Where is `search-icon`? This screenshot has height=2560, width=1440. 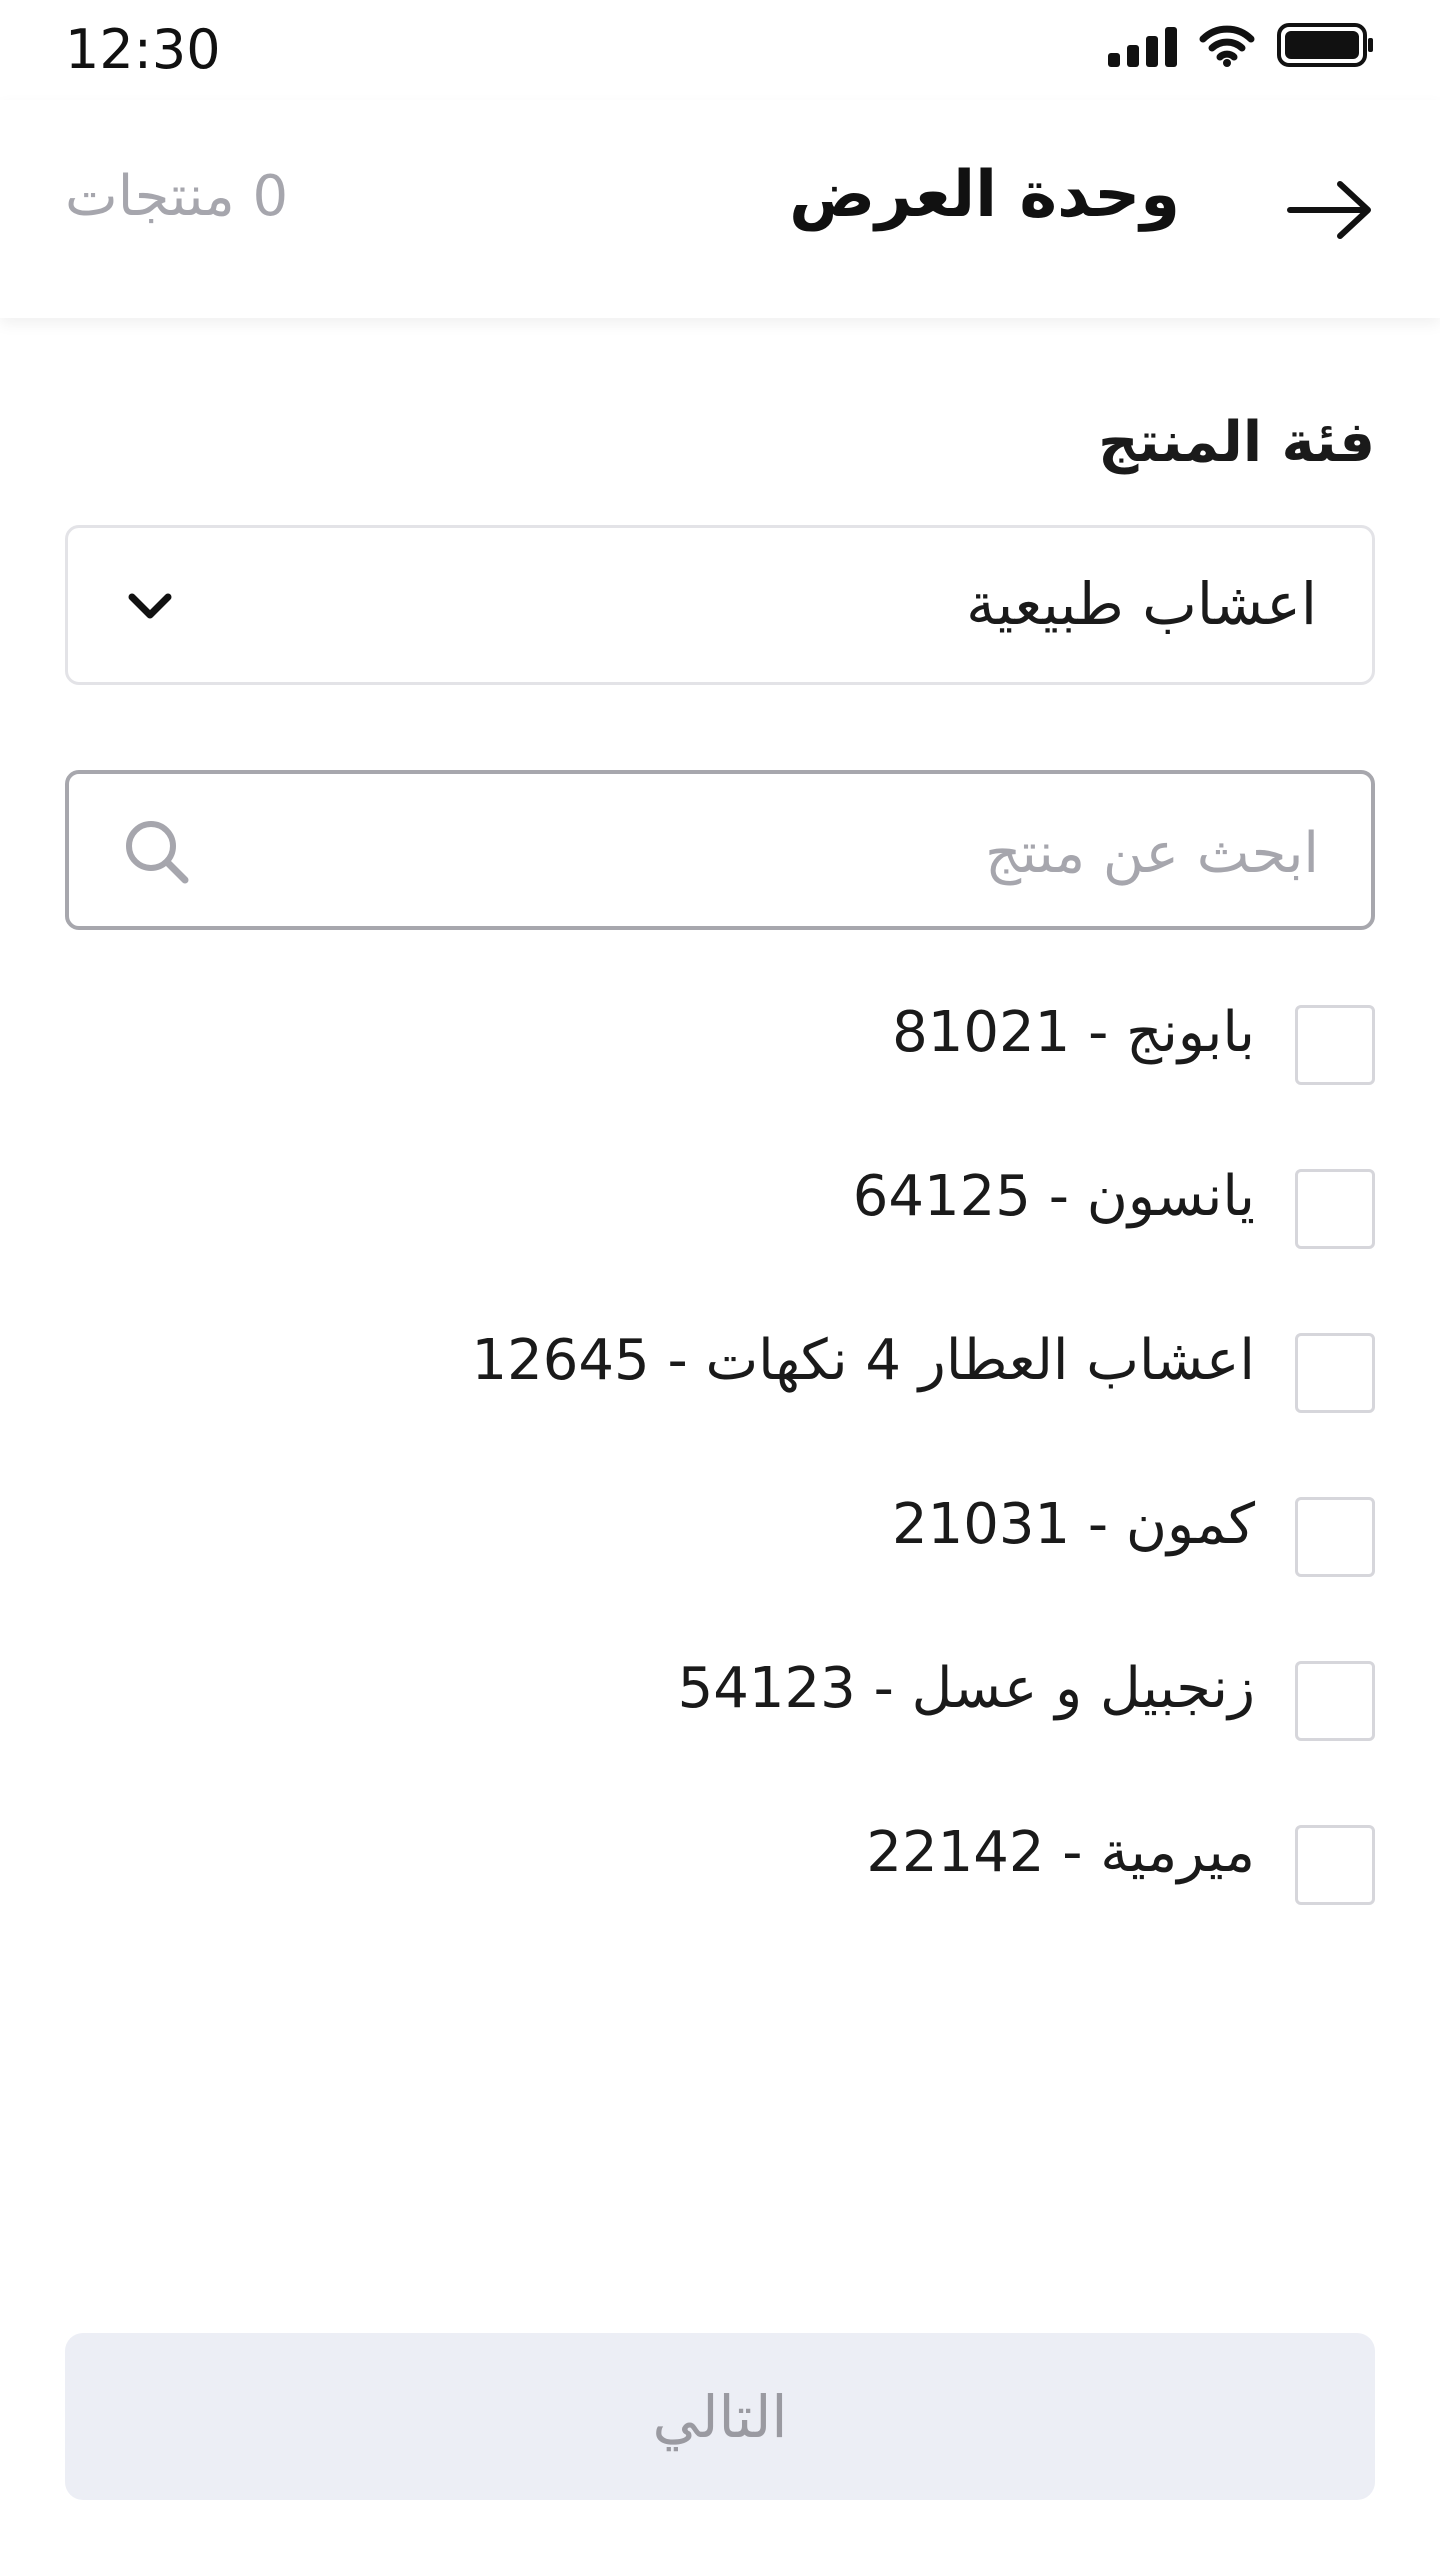
search-icon is located at coordinates (157, 852).